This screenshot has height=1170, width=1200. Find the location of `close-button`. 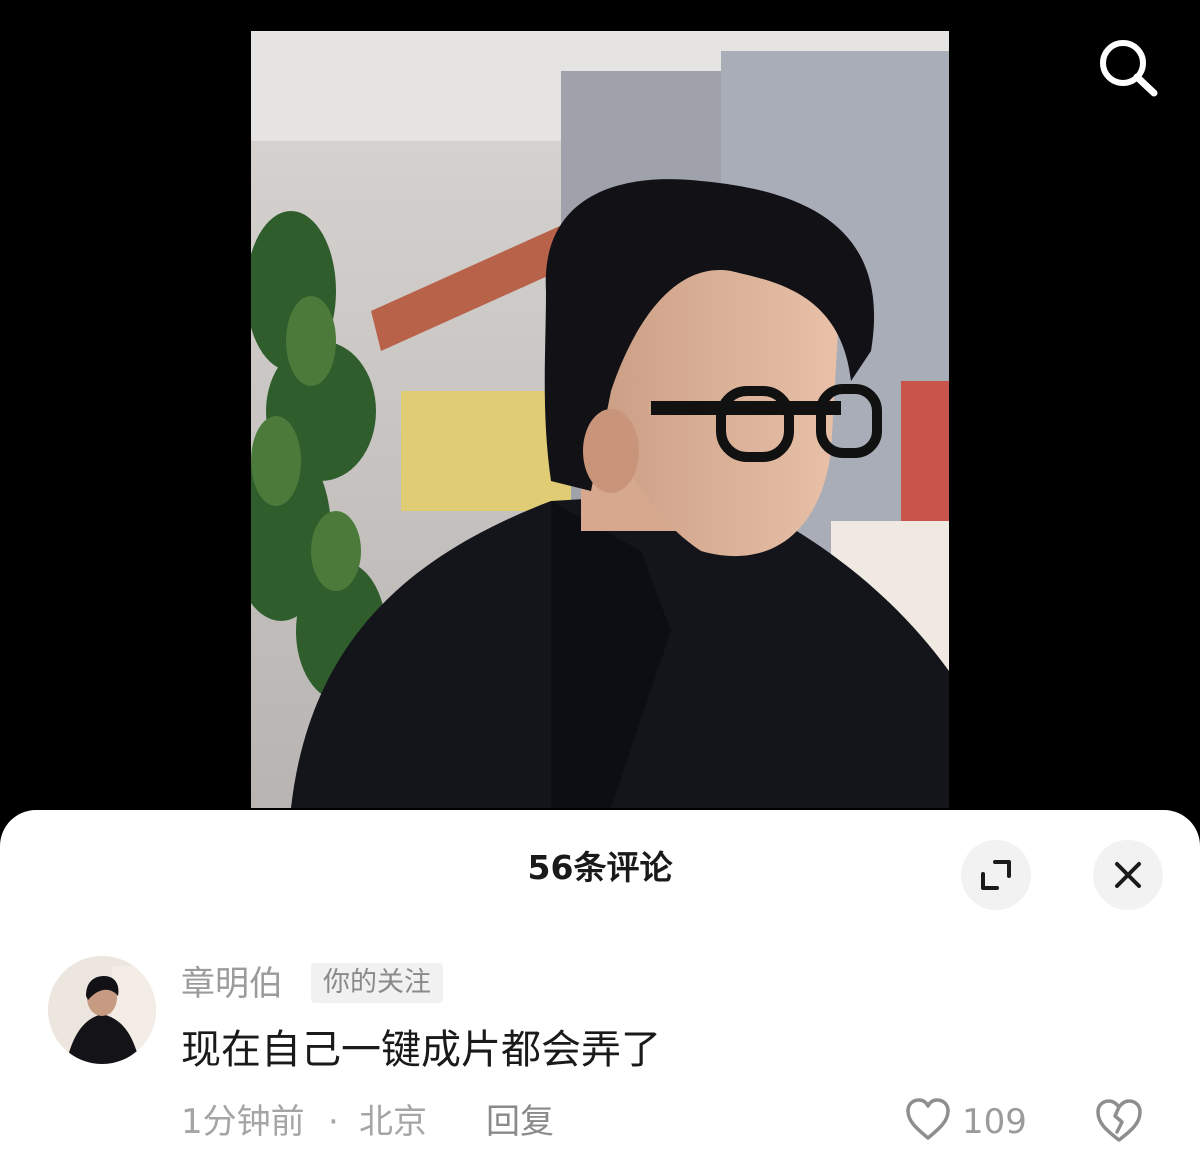

close-button is located at coordinates (1128, 875).